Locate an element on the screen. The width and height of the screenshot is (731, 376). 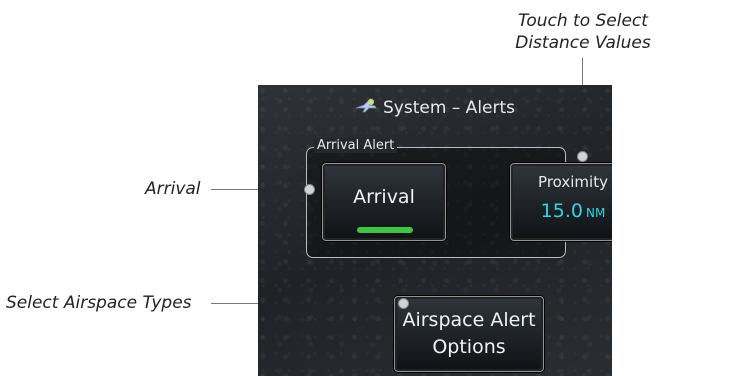
proximity-button: Proximity 15.0 NM is located at coordinates (561, 202).